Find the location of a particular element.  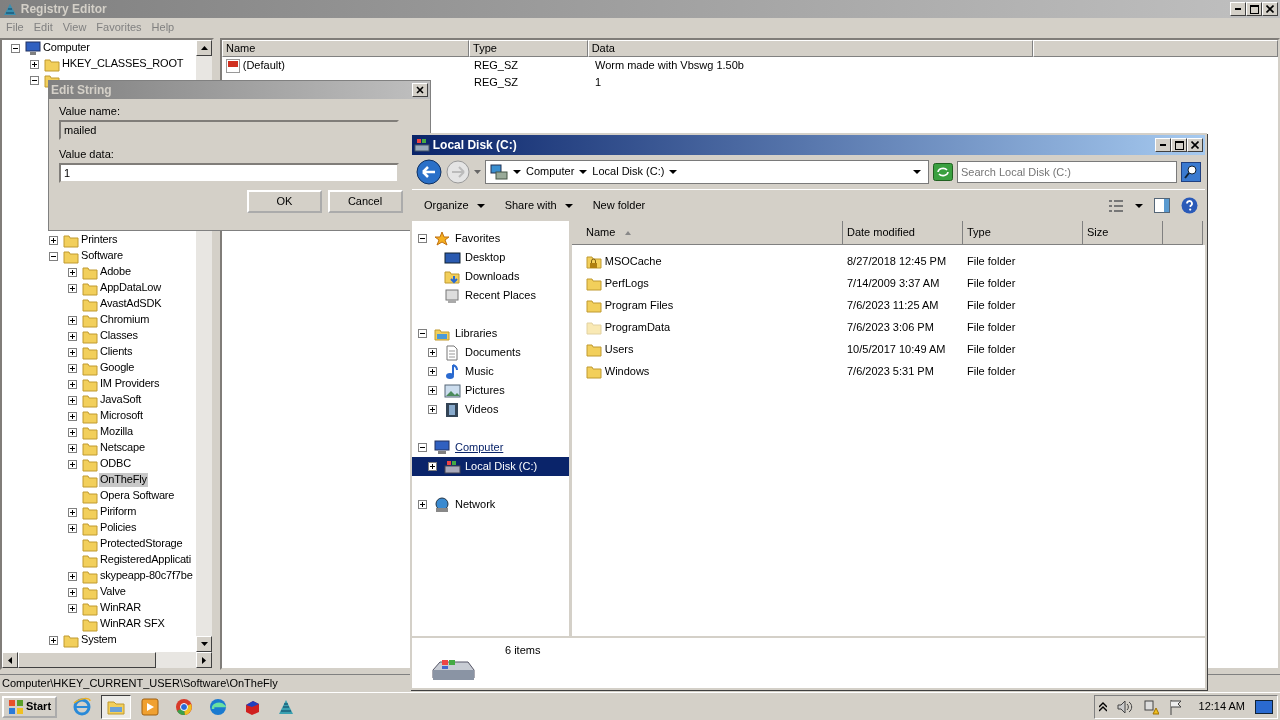

nav-item: Computer is located at coordinates (469, 447).